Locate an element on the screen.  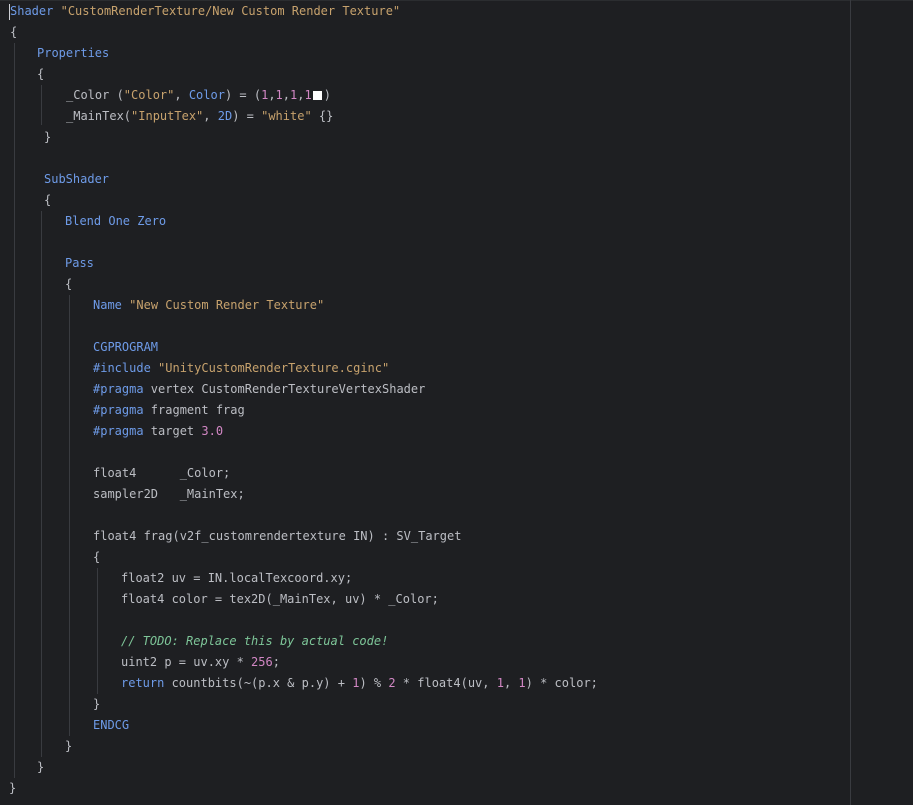
code-line-27: { is located at coordinates (96, 557).